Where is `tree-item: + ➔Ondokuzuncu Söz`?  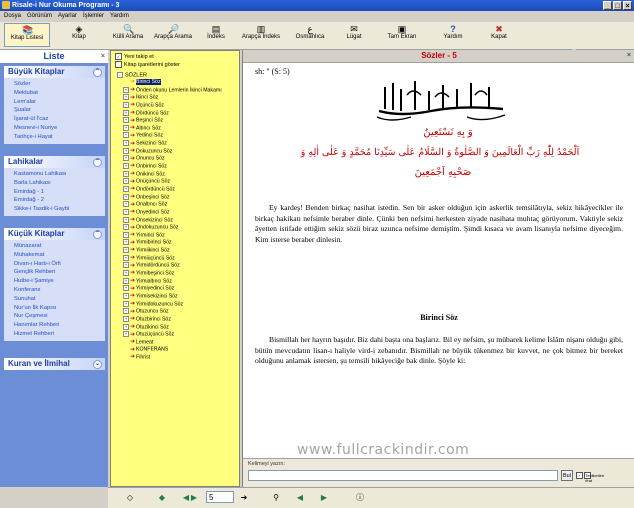 tree-item: + ➔Ondokuzuncu Söz is located at coordinates (175, 228).